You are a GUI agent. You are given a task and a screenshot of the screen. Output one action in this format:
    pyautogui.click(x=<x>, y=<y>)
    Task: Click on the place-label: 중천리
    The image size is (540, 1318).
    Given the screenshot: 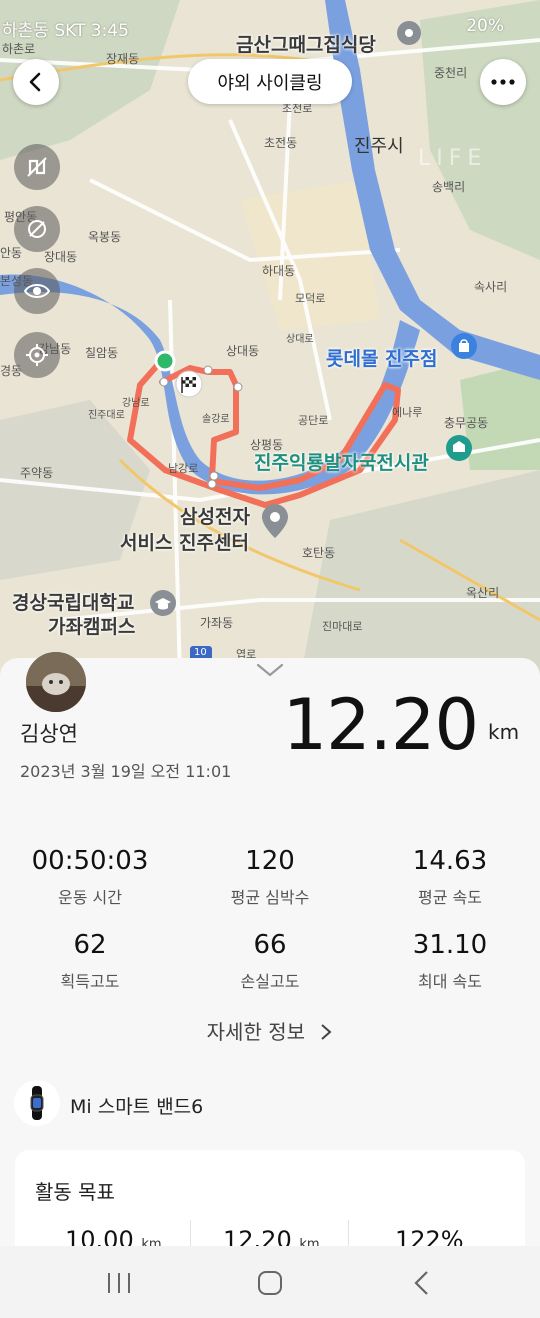 What is the action you would take?
    pyautogui.click(x=451, y=73)
    